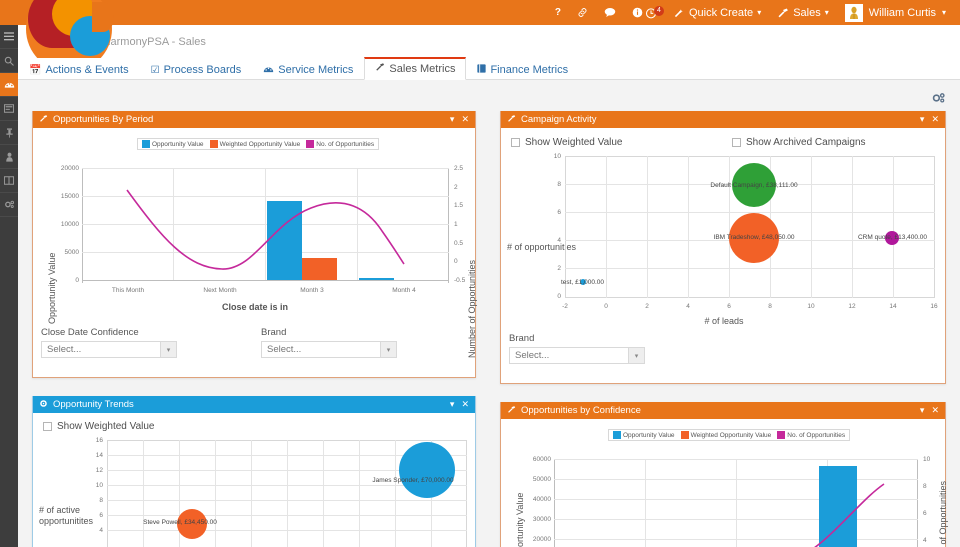 The height and width of the screenshot is (547, 960). I want to click on user-menu: William Curtis ▾, so click(895, 12).